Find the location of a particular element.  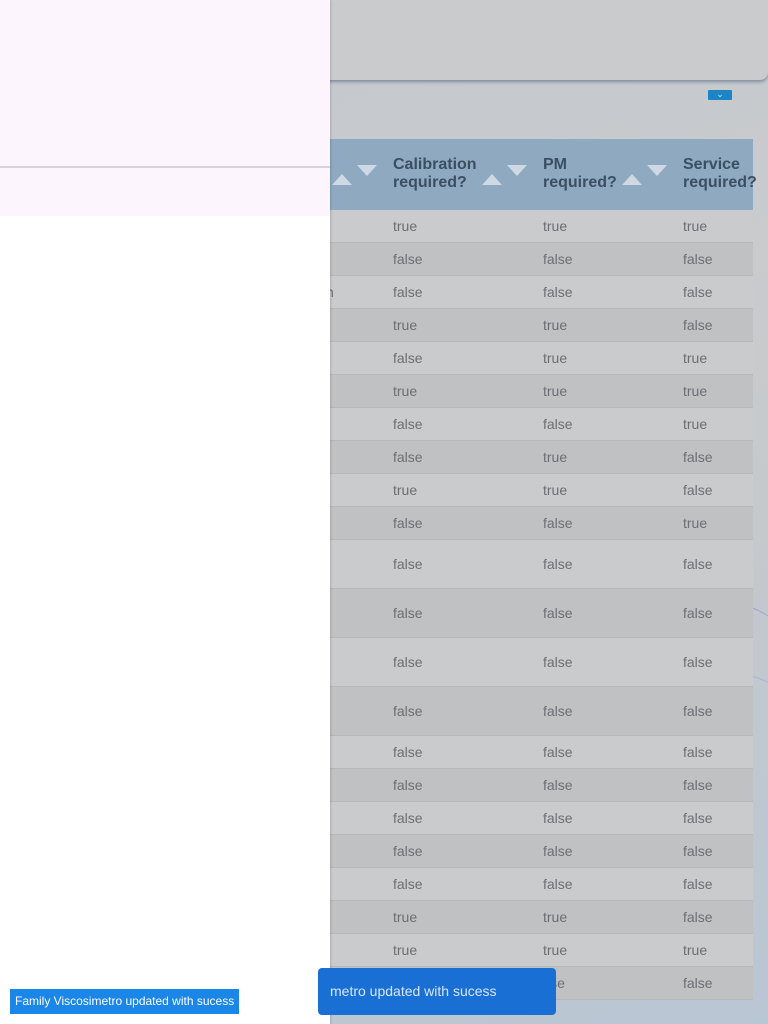

expand-button: ⌄ is located at coordinates (720, 95).